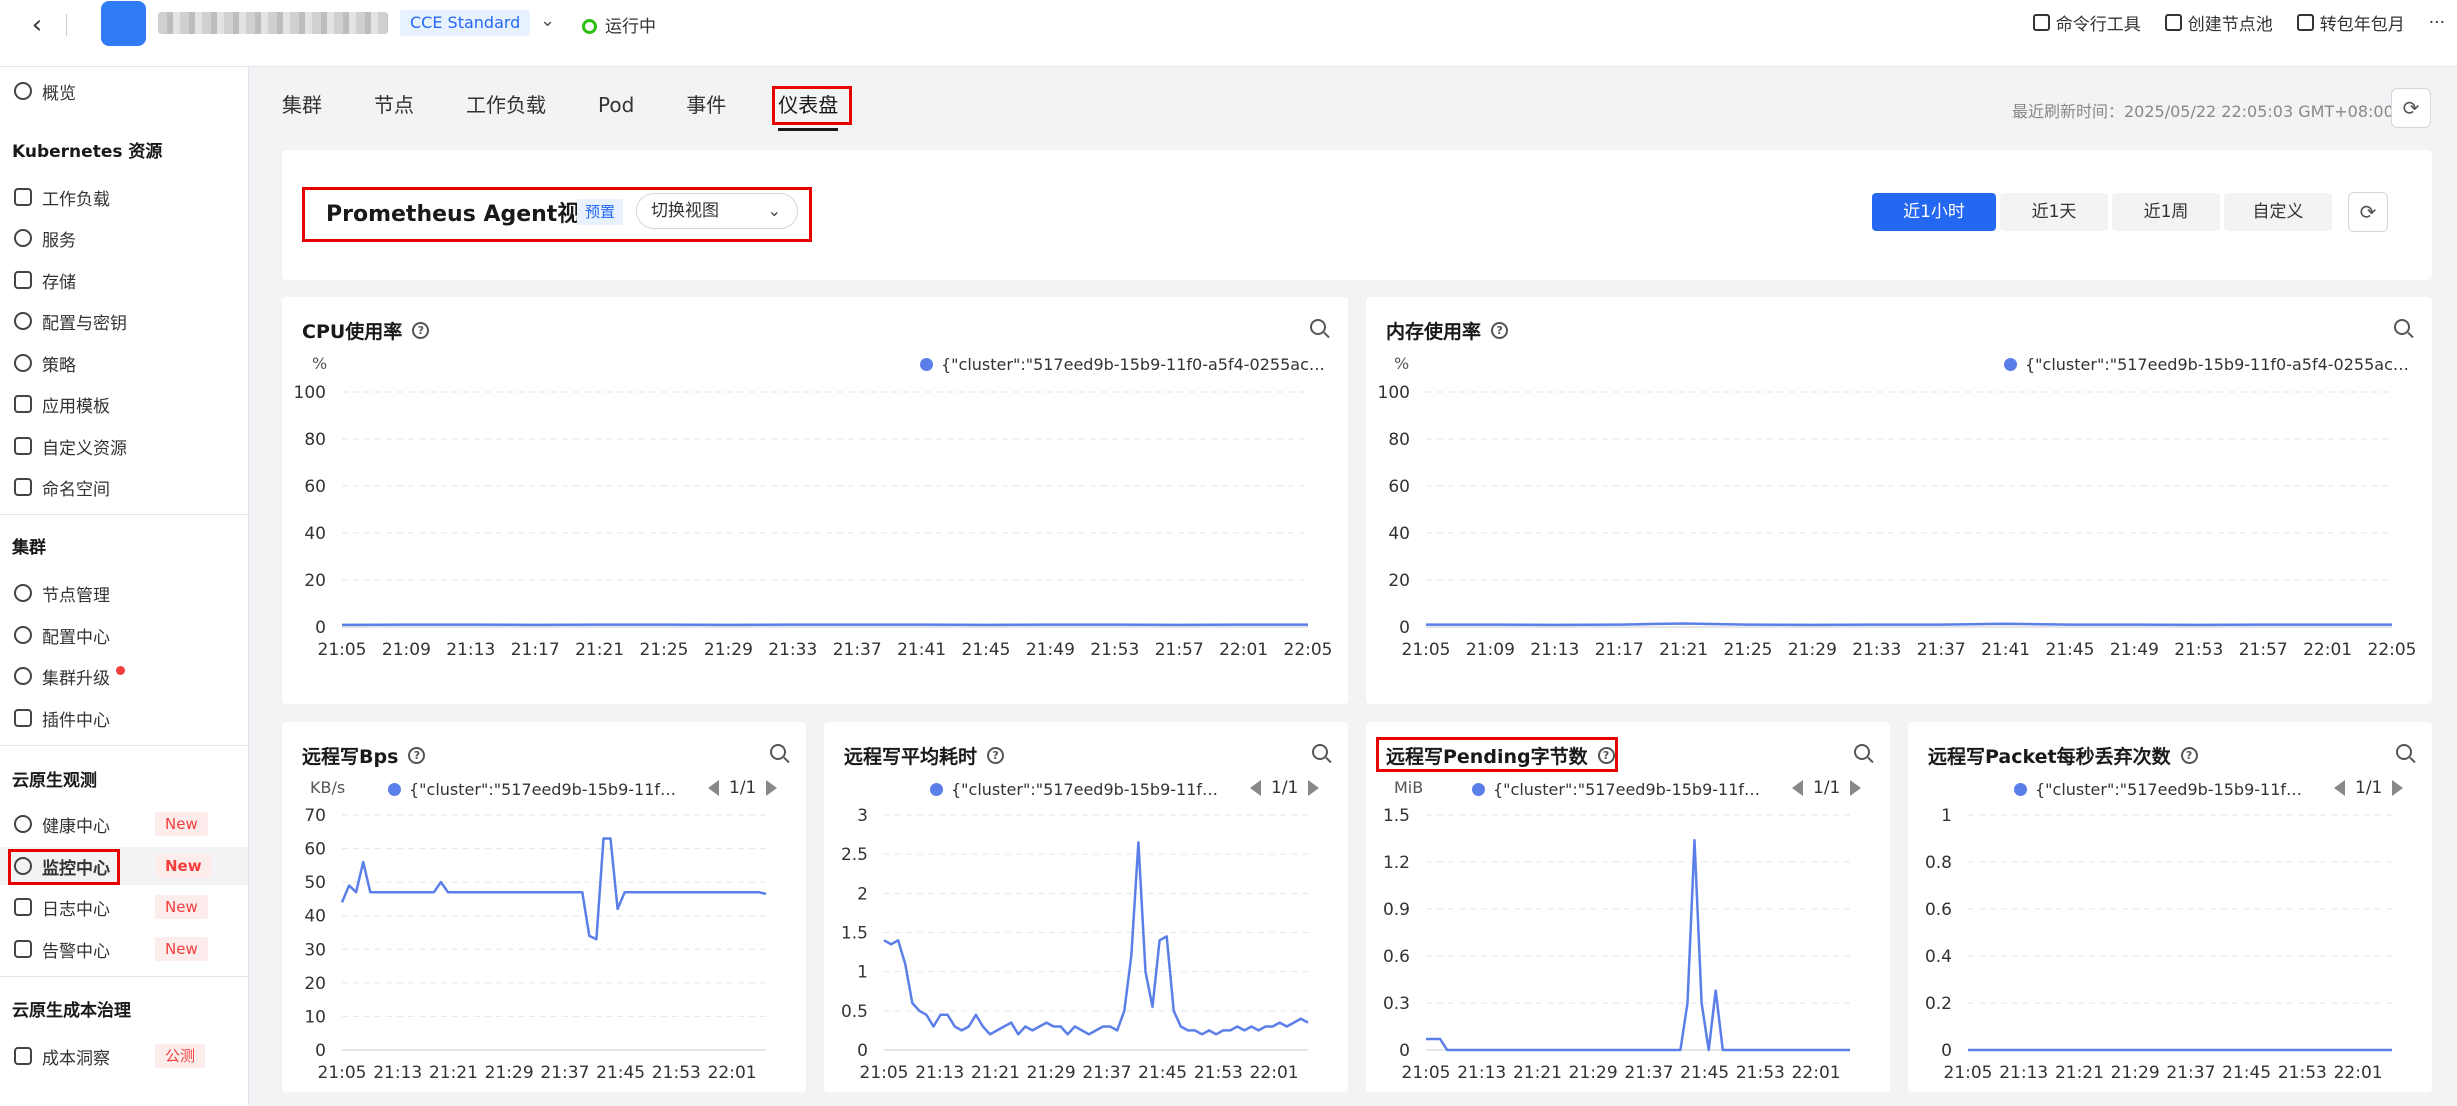 This screenshot has width=2457, height=1106. I want to click on sidebar-item-storage: 存储, so click(124, 280).